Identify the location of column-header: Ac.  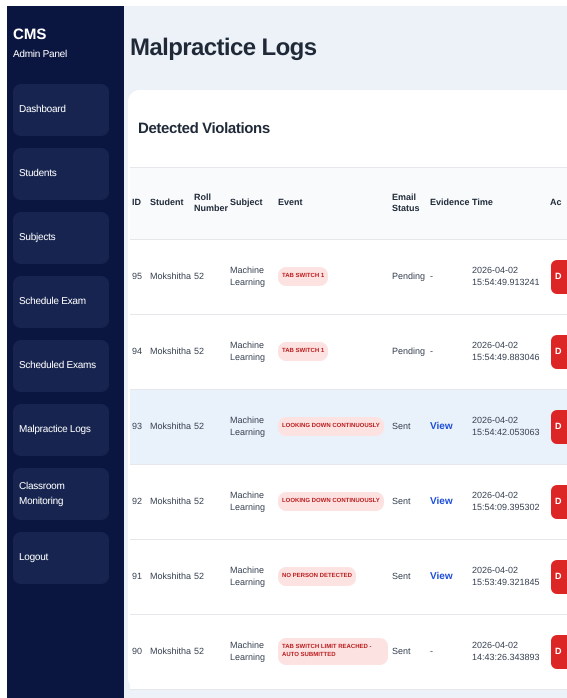
(557, 203).